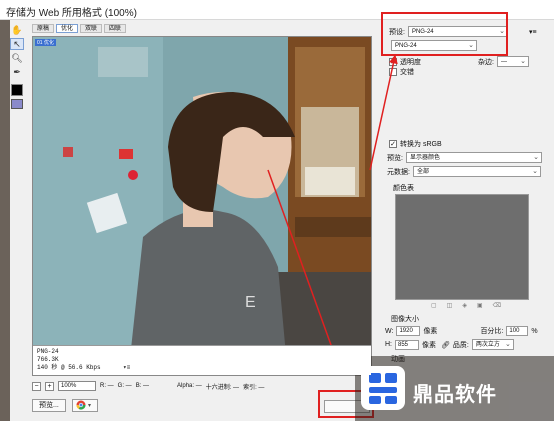 The height and width of the screenshot is (421, 554). I want to click on preview-tag: 01 优化, so click(45, 42).